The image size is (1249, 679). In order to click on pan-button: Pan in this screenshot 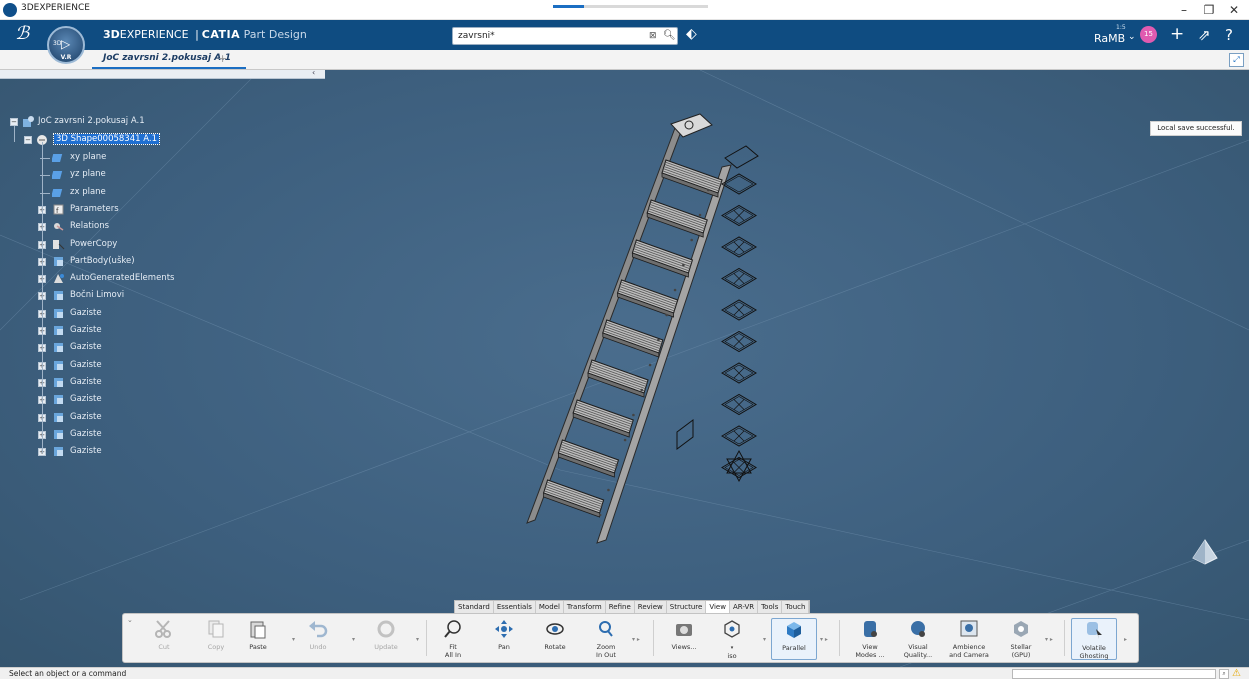, I will do `click(504, 634)`.